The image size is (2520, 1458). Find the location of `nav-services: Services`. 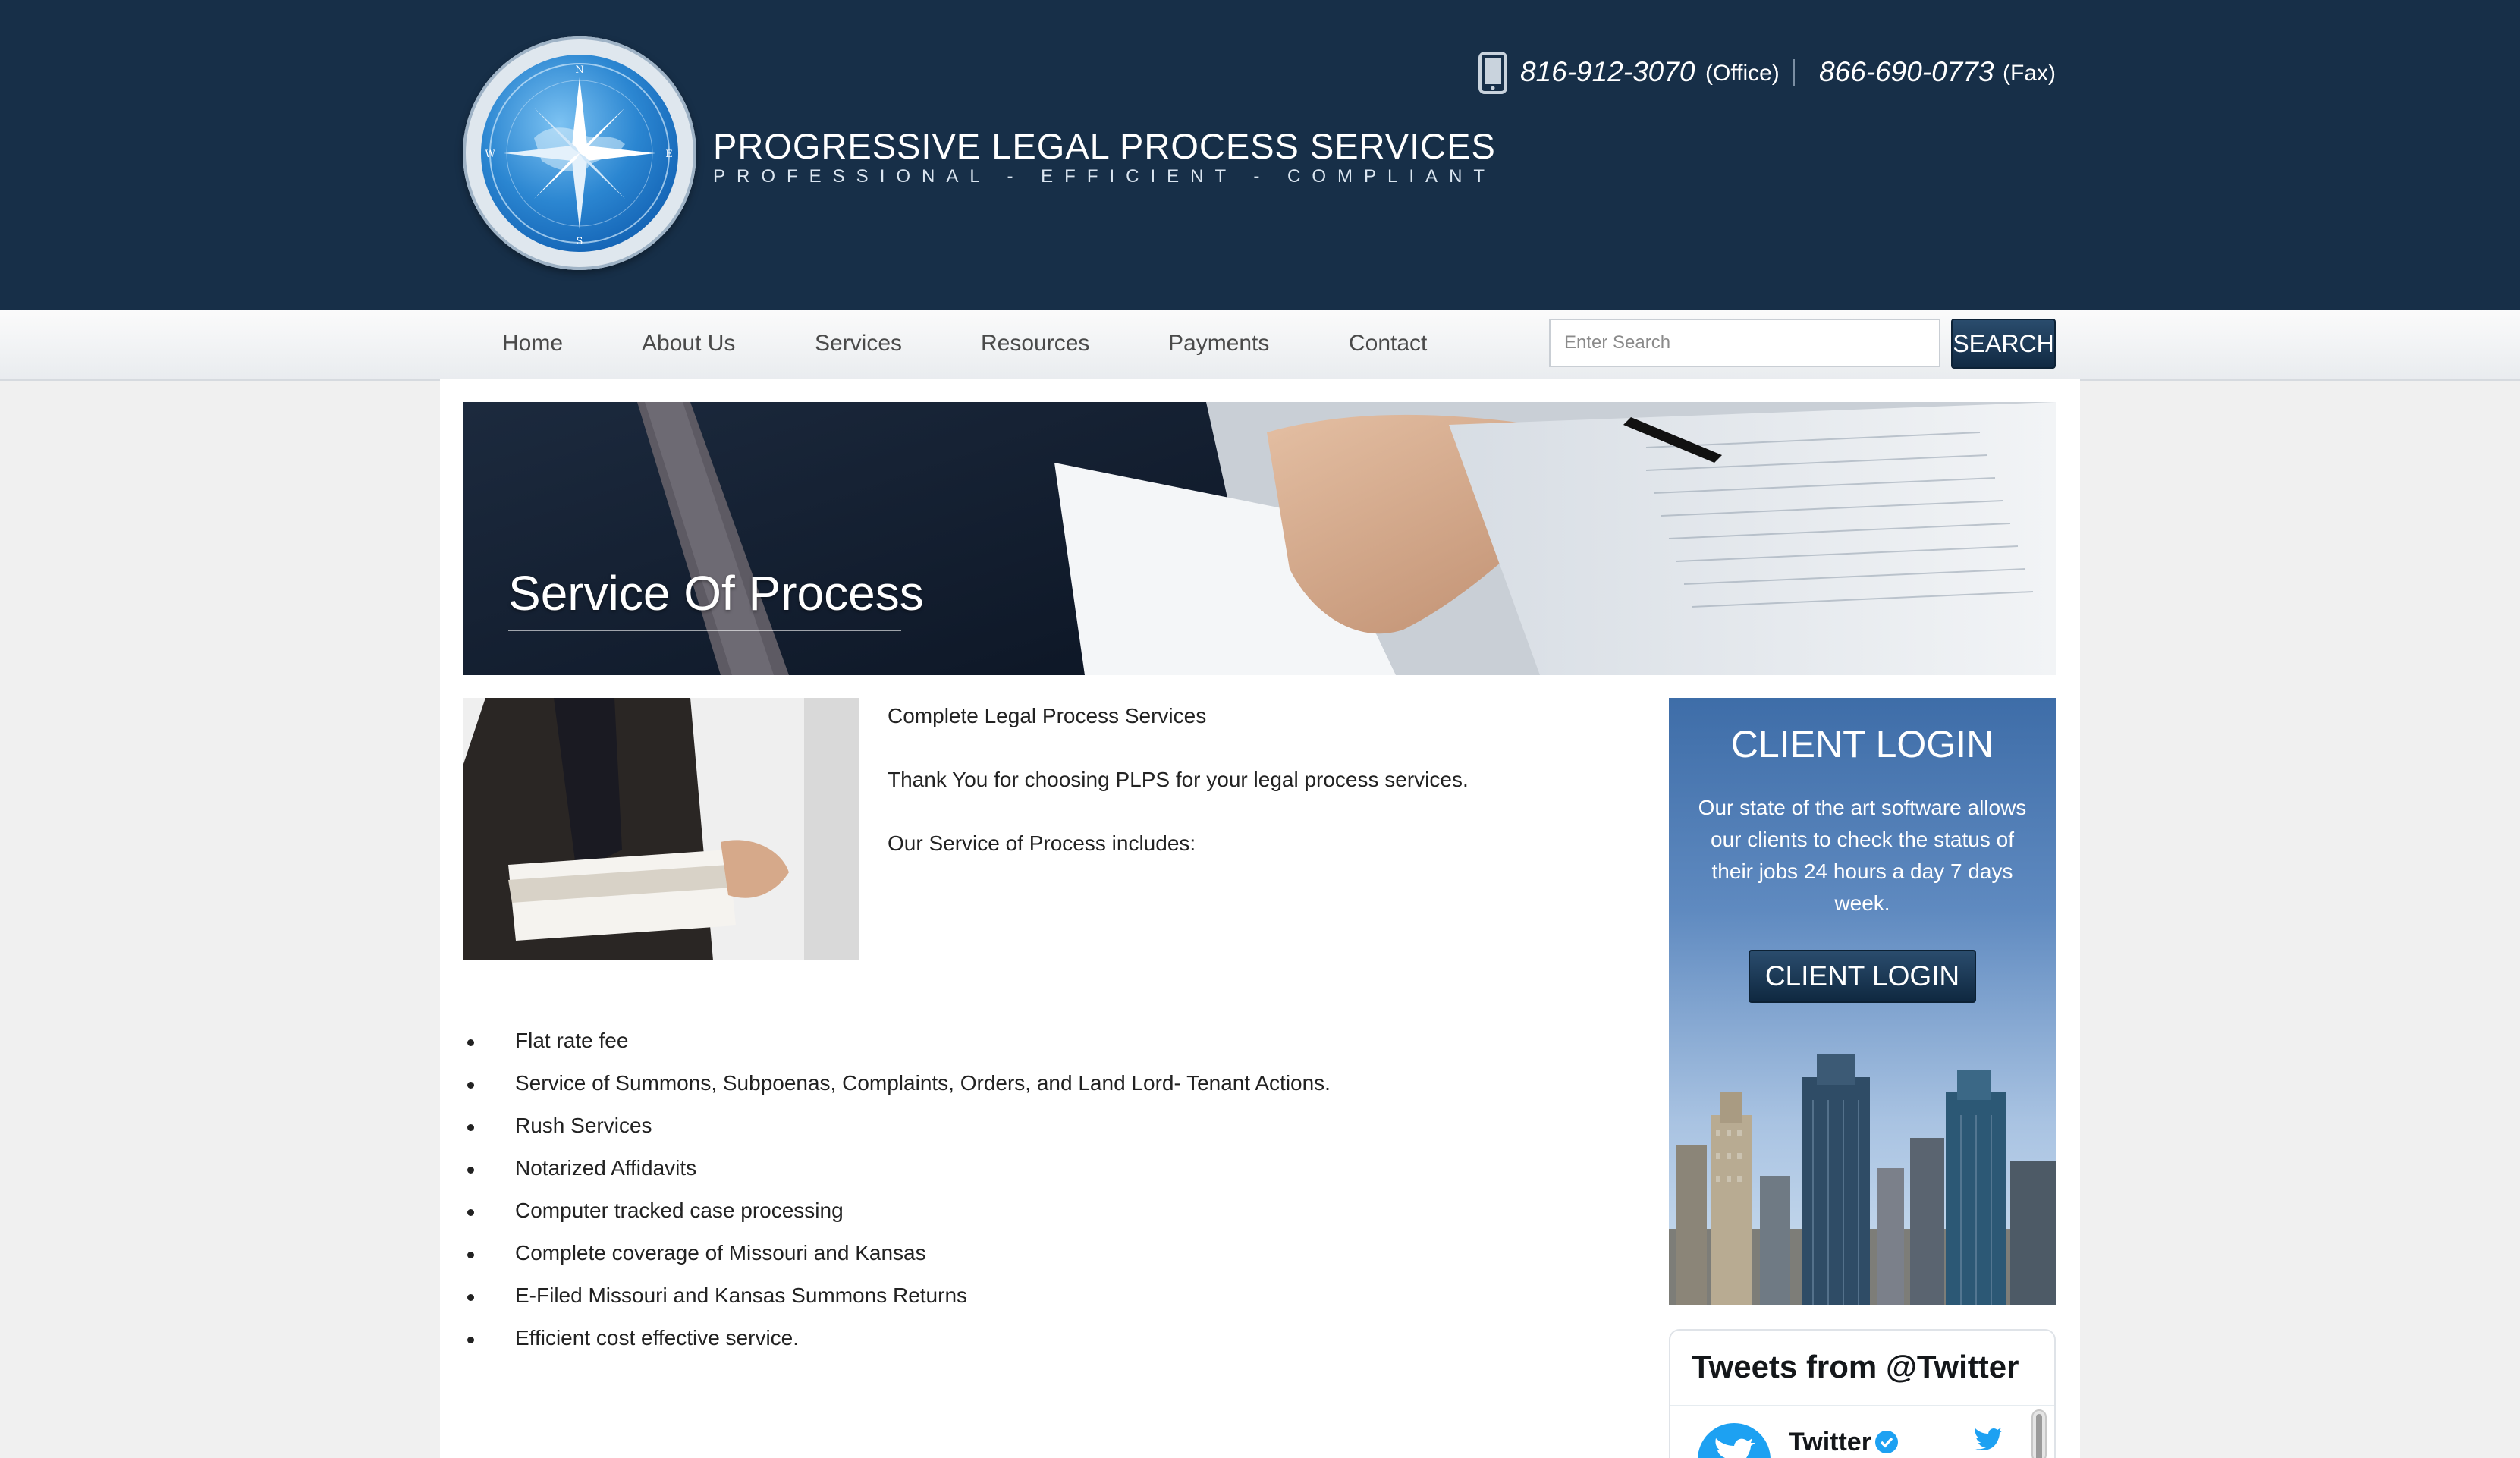

nav-services: Services is located at coordinates (858, 344).